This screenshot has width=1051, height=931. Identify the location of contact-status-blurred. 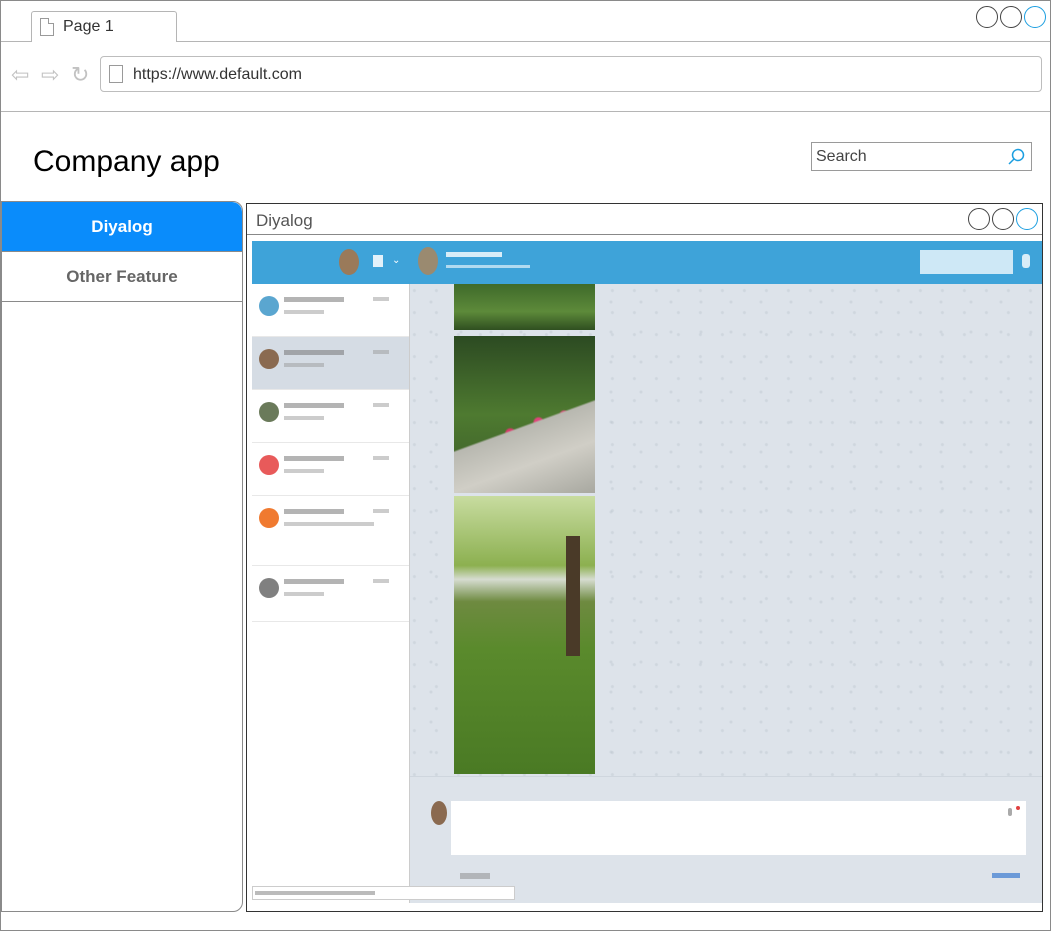
(488, 266).